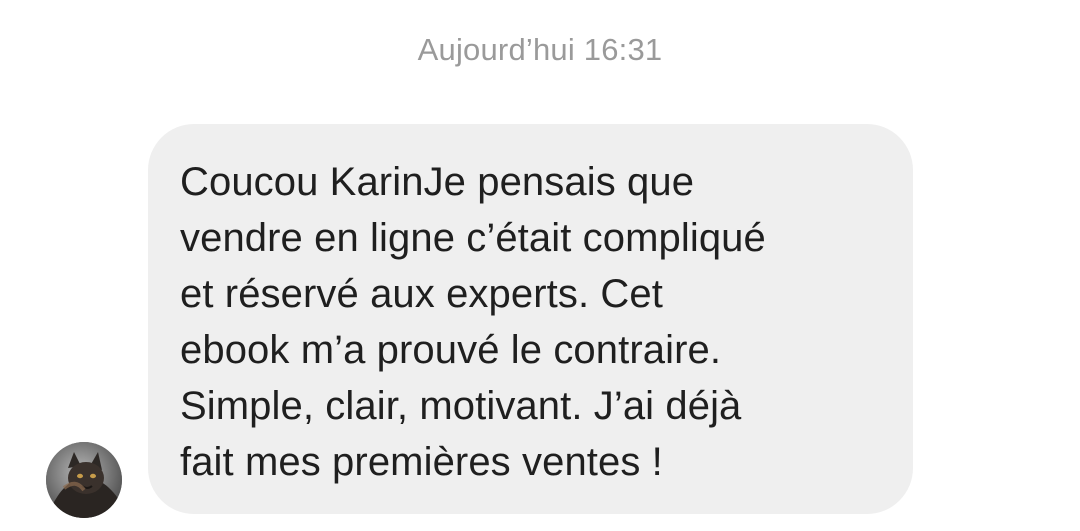 Image resolution: width=1080 pixels, height=531 pixels. I want to click on cat-avatar-icon, so click(84, 480).